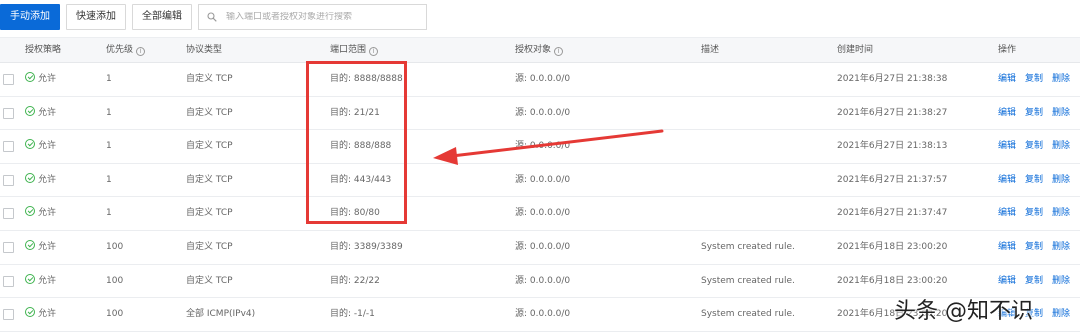 This screenshot has height=336, width=1080. Describe the element at coordinates (354, 51) in the screenshot. I see `col-port-range: 端口范围 i` at that location.